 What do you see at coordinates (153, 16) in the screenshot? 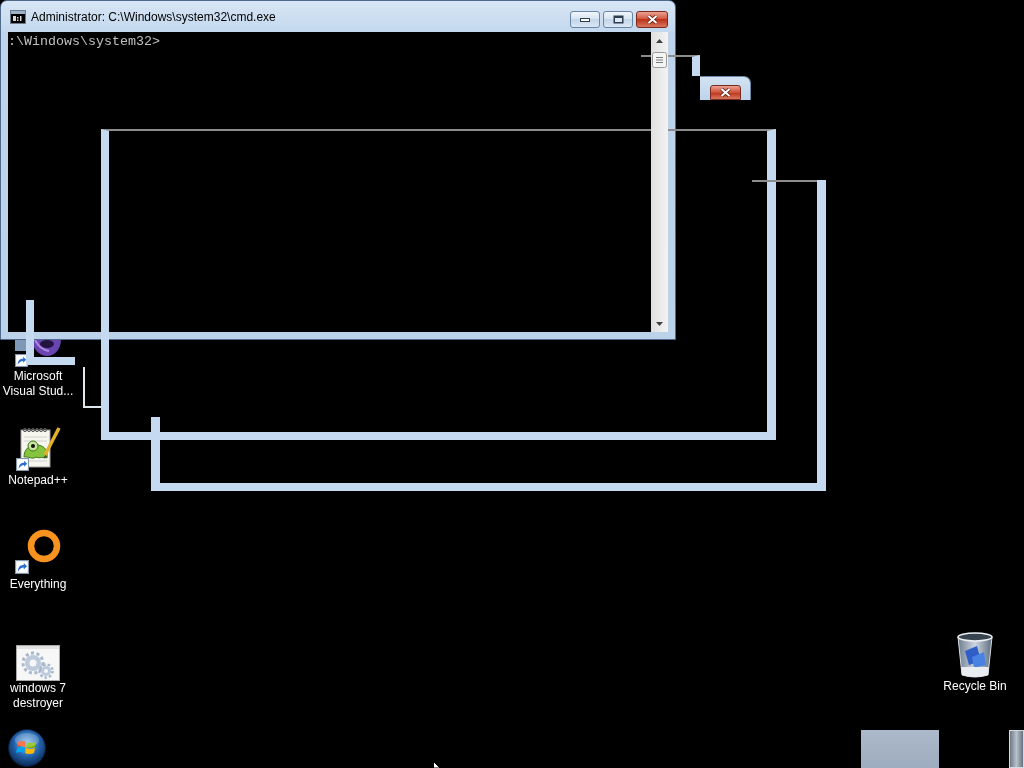
I see `window-title: Administrator: C:\Windows\system32\cmd.exe` at bounding box center [153, 16].